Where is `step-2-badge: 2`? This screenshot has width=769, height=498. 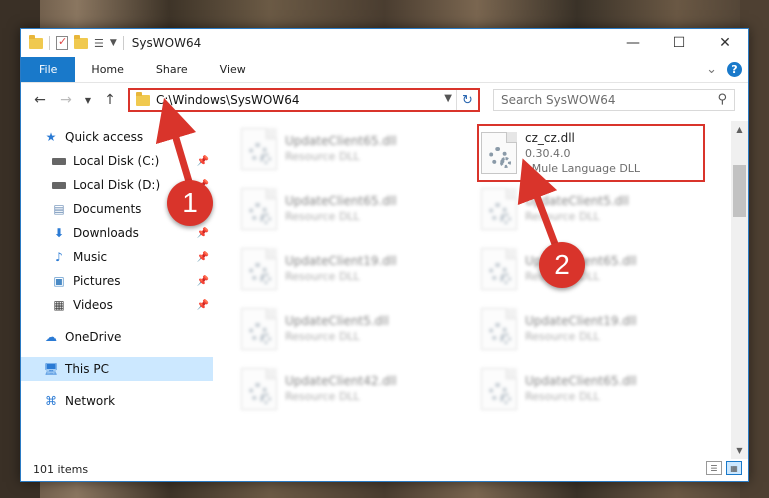
step-2-badge: 2 is located at coordinates (562, 265).